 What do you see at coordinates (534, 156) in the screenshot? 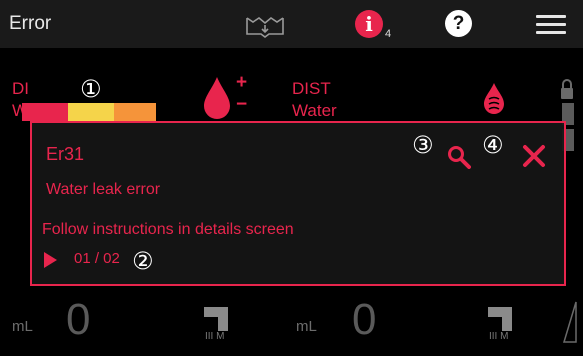
I see `close-icon` at bounding box center [534, 156].